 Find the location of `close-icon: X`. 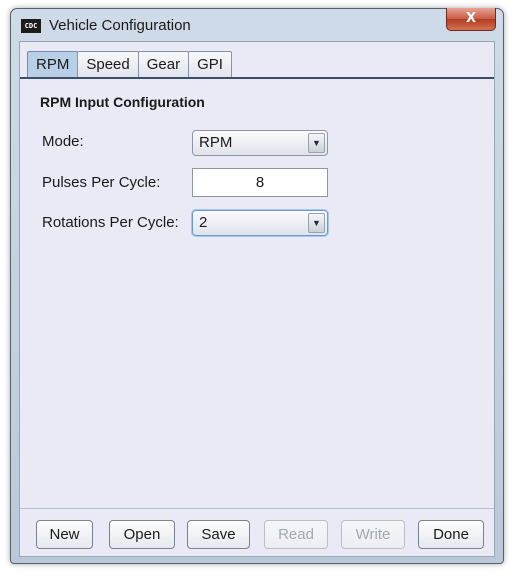

close-icon: X is located at coordinates (471, 18).